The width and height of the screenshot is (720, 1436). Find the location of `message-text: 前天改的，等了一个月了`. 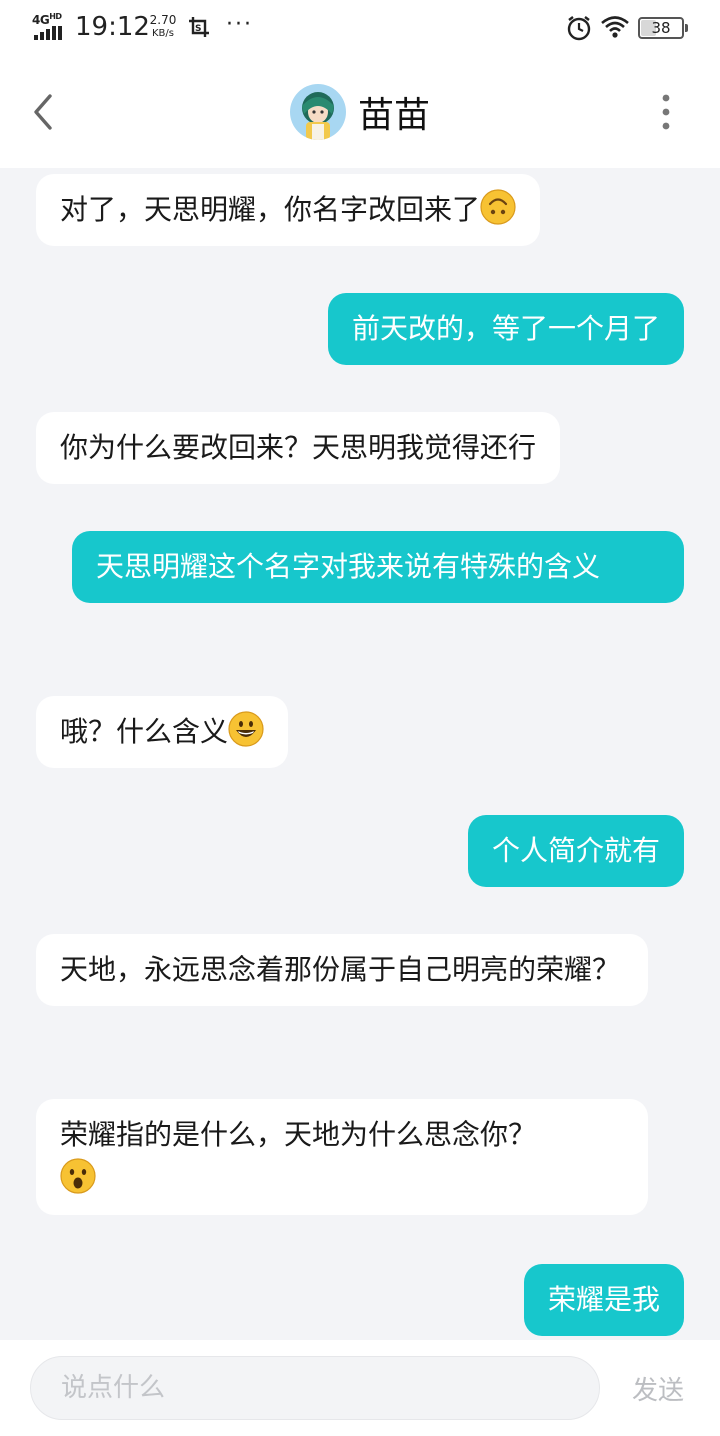

message-text: 前天改的，等了一个月了 is located at coordinates (505, 328).